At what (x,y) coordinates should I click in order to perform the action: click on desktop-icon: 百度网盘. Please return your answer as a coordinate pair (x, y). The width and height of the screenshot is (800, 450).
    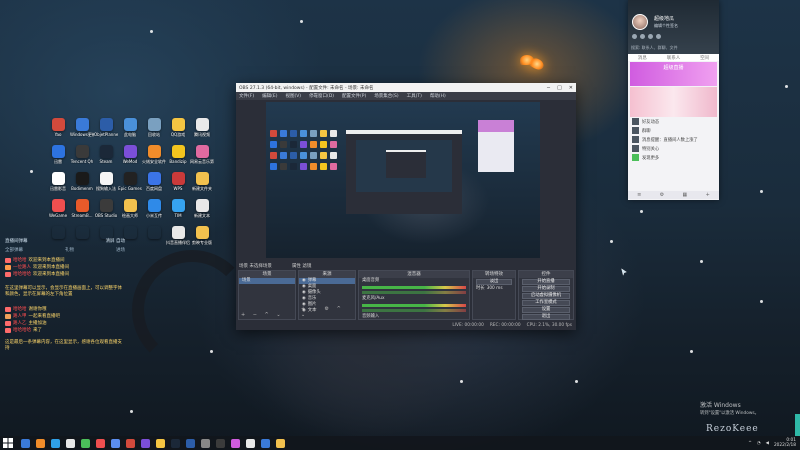
    Looking at the image, I should click on (154, 185).